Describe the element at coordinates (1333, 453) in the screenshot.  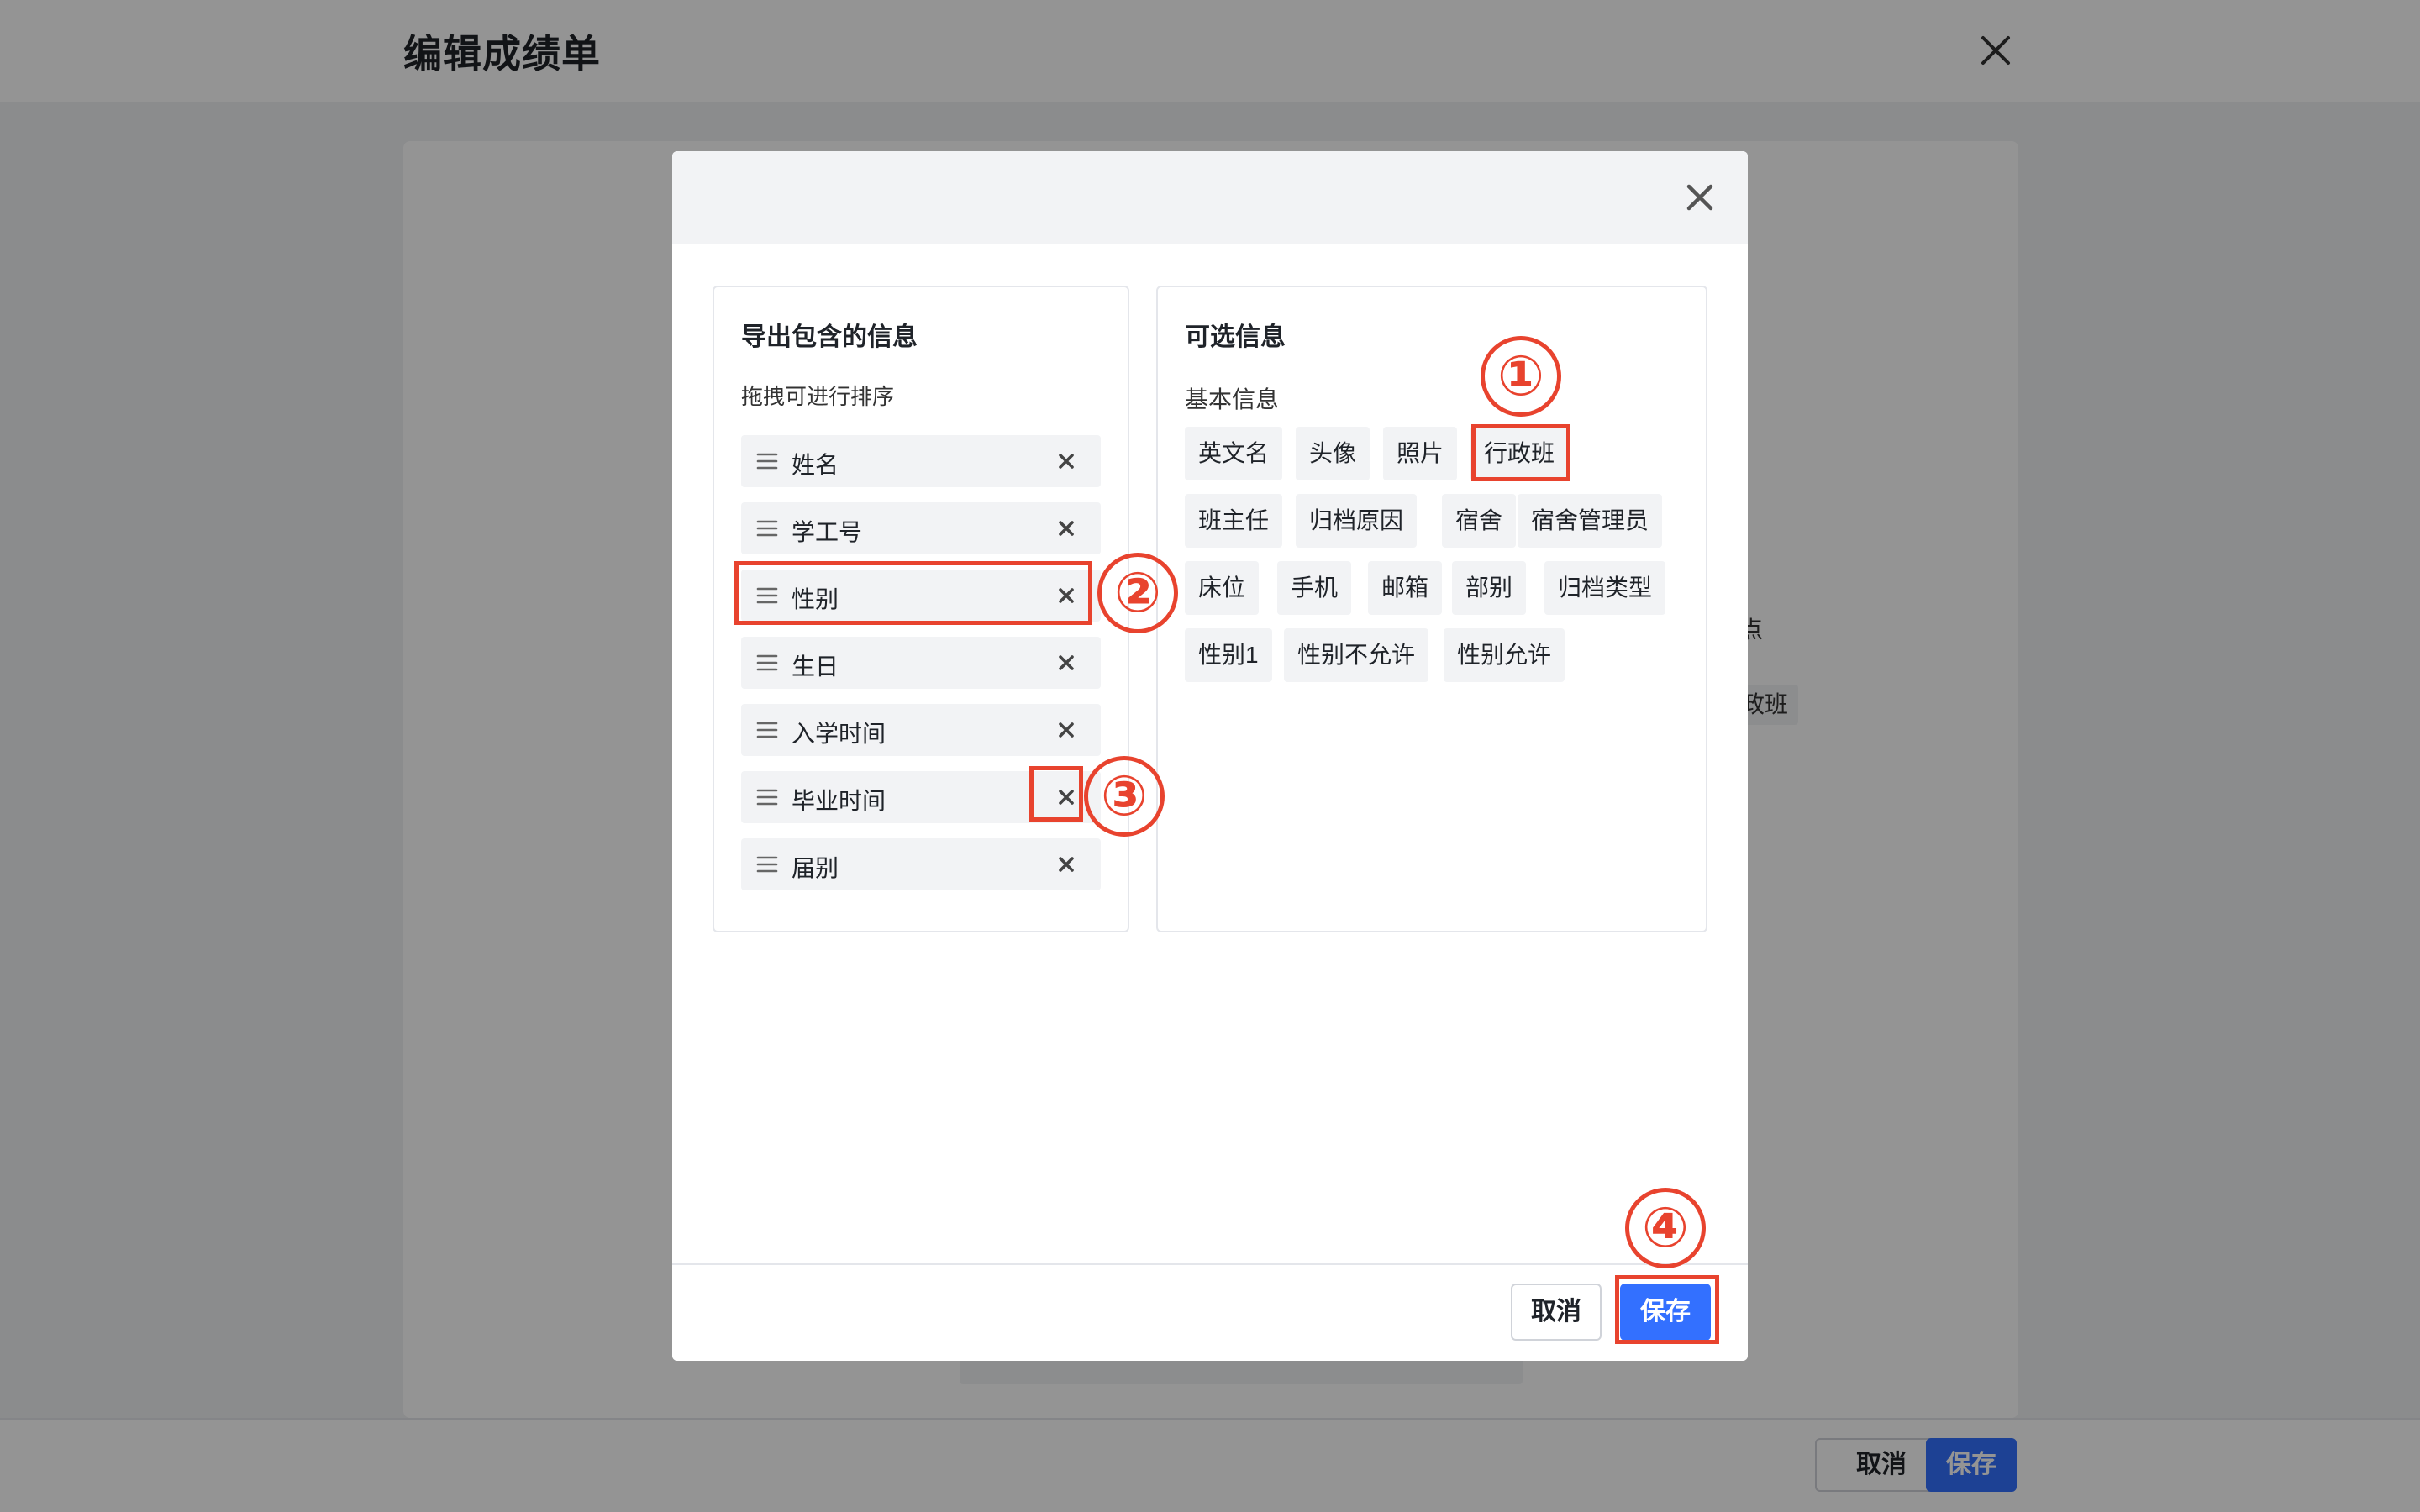
I see `optional-field-tag: 头像` at that location.